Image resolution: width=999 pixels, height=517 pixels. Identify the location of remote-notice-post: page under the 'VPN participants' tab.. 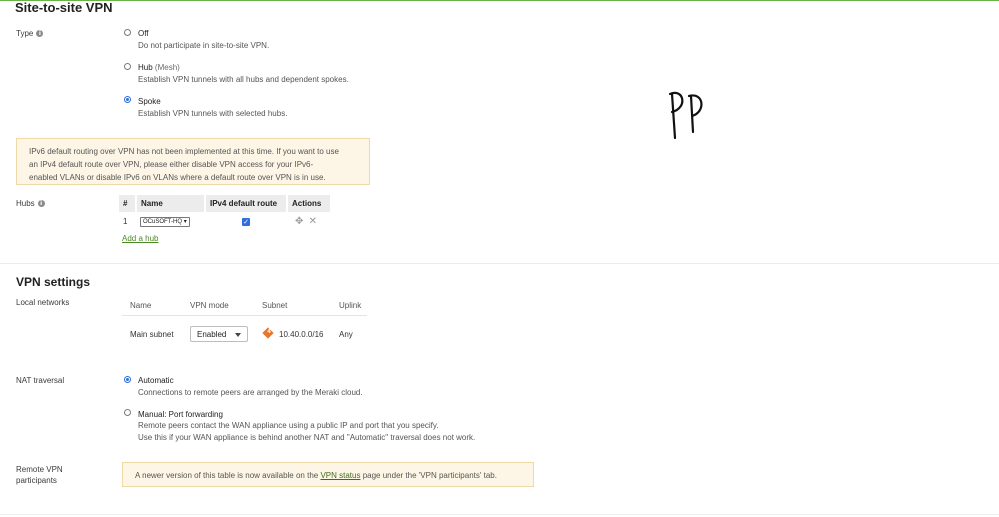
(429, 475).